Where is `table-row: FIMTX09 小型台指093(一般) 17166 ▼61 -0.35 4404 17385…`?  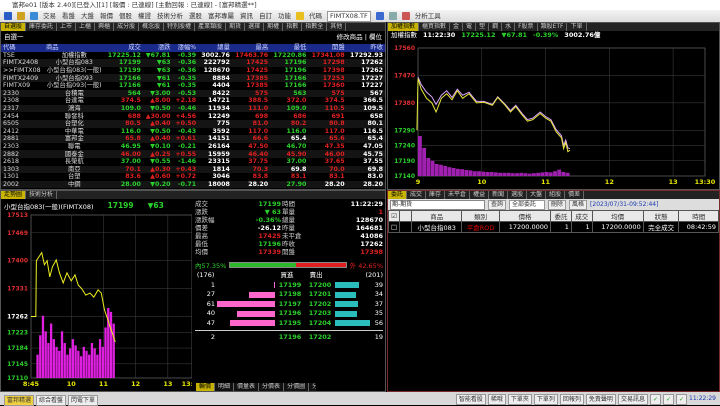
table-row: FIMTX09 小型台指093(一般) 17166 ▼61 -0.35 4404 17385… is located at coordinates (193, 86).